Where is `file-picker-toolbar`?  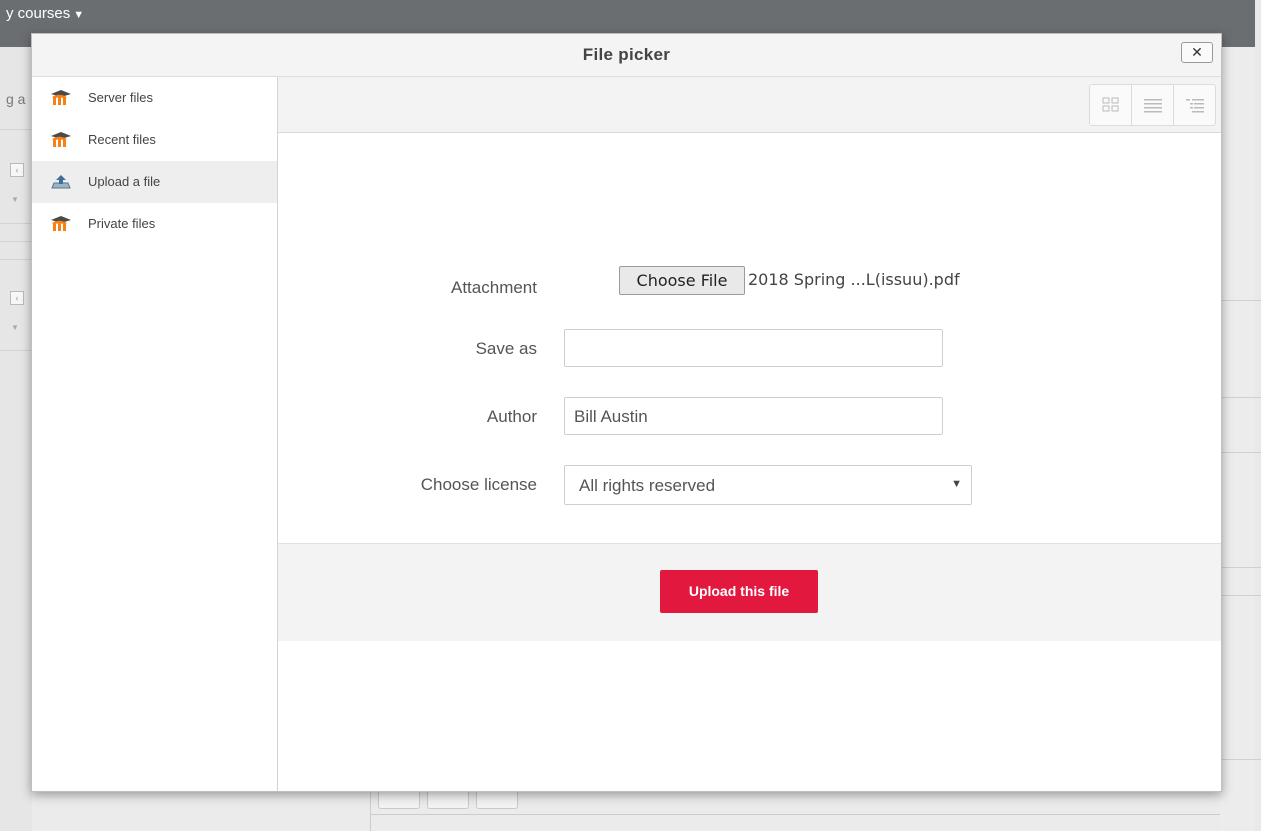 file-picker-toolbar is located at coordinates (749, 105).